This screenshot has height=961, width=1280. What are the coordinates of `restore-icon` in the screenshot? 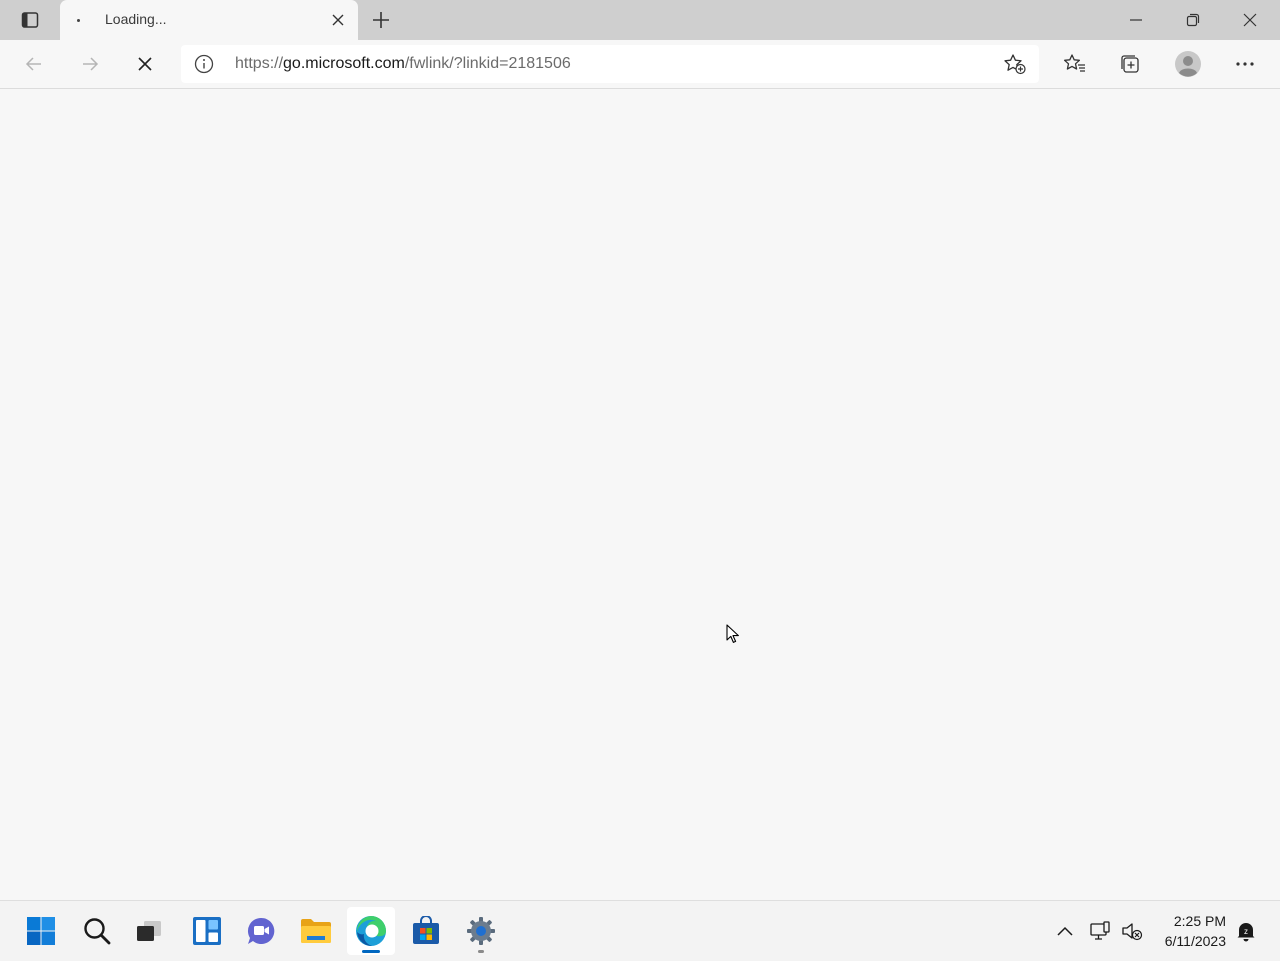 It's located at (1193, 20).